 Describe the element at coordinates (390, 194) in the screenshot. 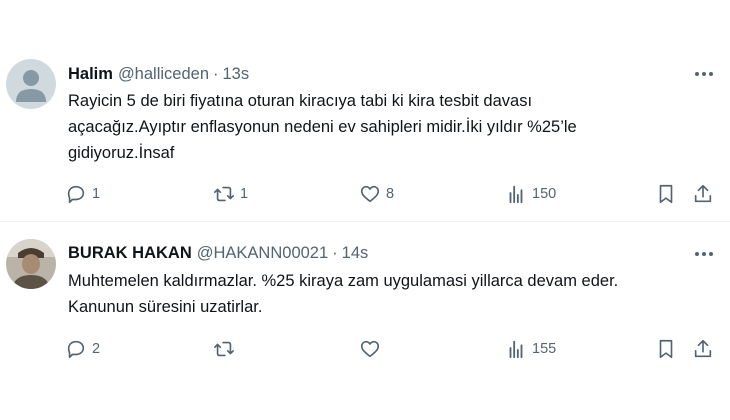

I see `like-count: 8` at that location.